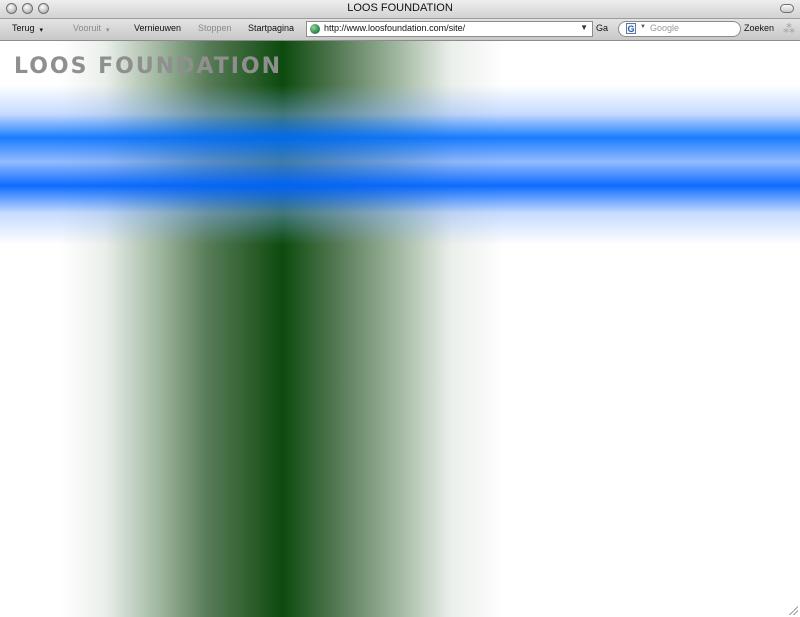 The height and width of the screenshot is (617, 800). I want to click on google-icon: G, so click(631, 28).